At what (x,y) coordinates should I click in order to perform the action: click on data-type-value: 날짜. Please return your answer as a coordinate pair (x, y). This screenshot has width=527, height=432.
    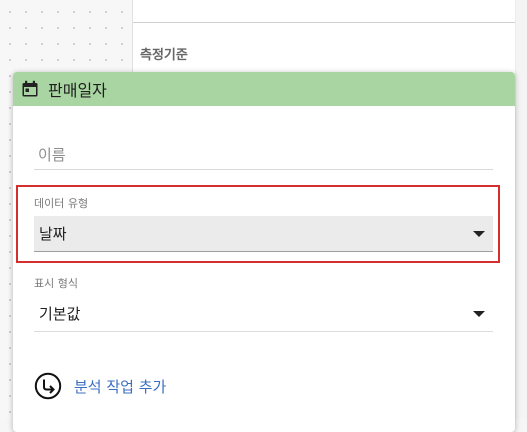
    Looking at the image, I should click on (53, 234).